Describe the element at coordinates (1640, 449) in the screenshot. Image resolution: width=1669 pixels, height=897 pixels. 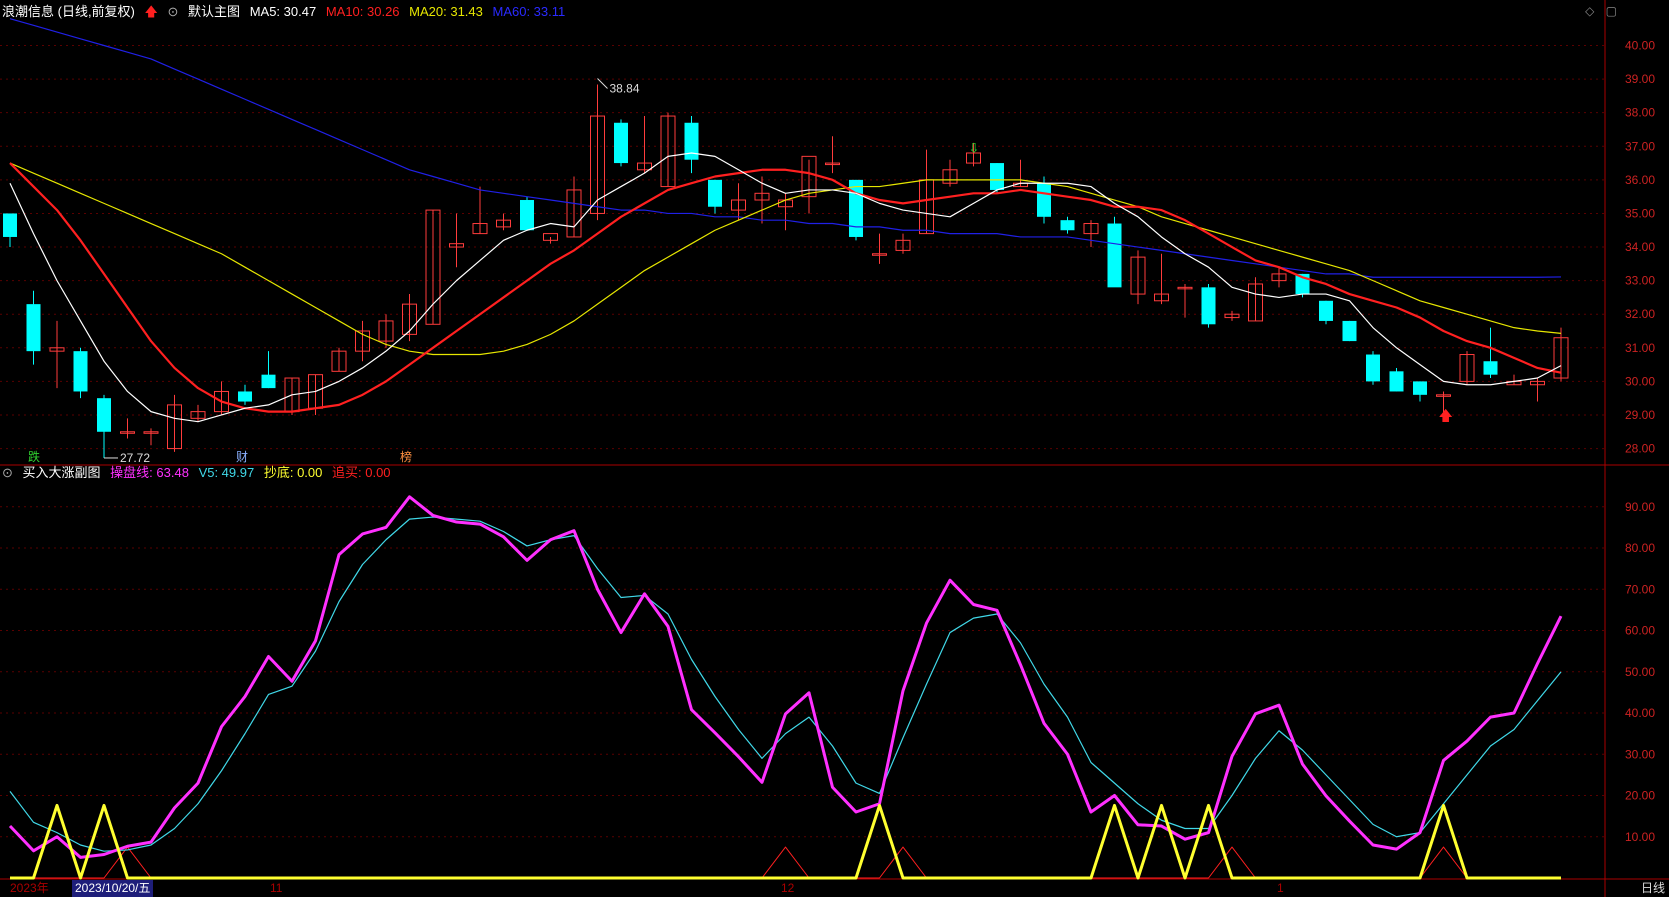
I see `main-tick-label: 28.00` at that location.